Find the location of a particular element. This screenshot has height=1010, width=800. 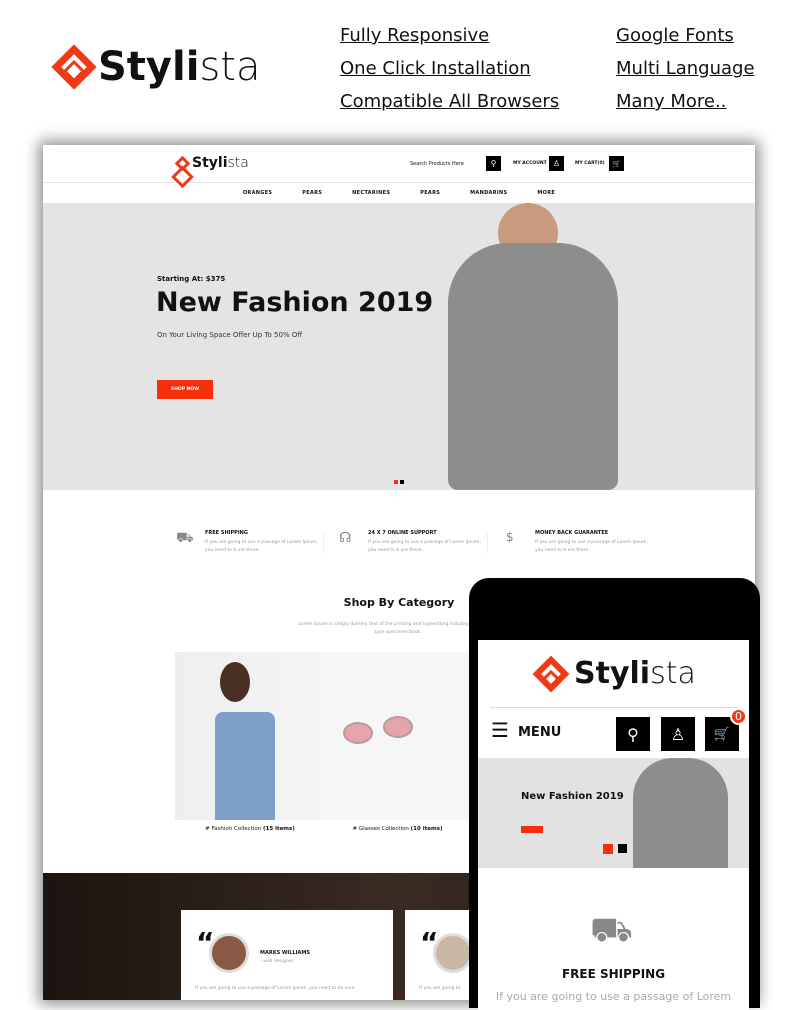

mobile-hero: New Fashion 2019 is located at coordinates (613, 813).